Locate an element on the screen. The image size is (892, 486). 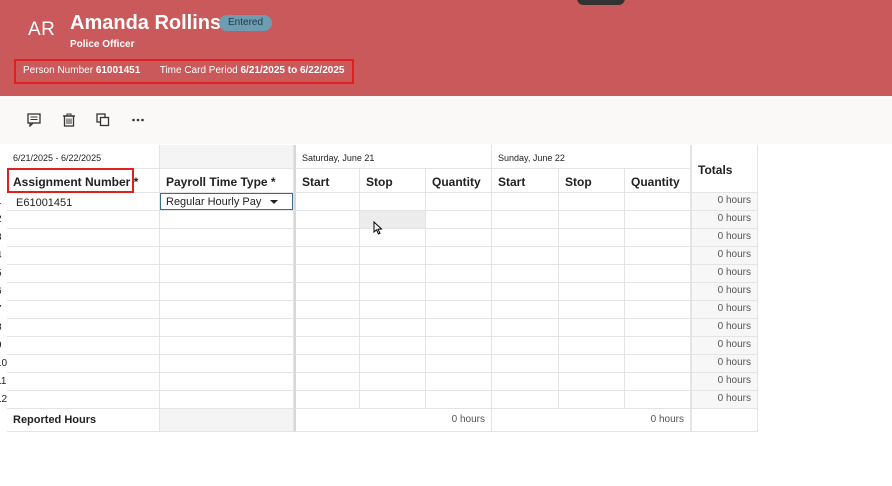
comment-icon is located at coordinates (34, 120).